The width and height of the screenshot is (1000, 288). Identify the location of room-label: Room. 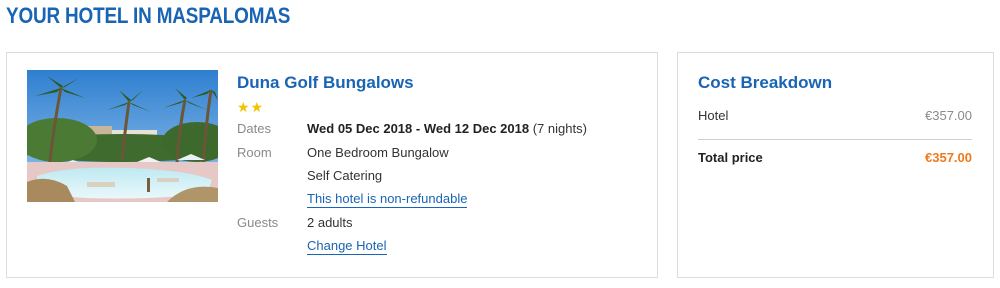
(254, 152).